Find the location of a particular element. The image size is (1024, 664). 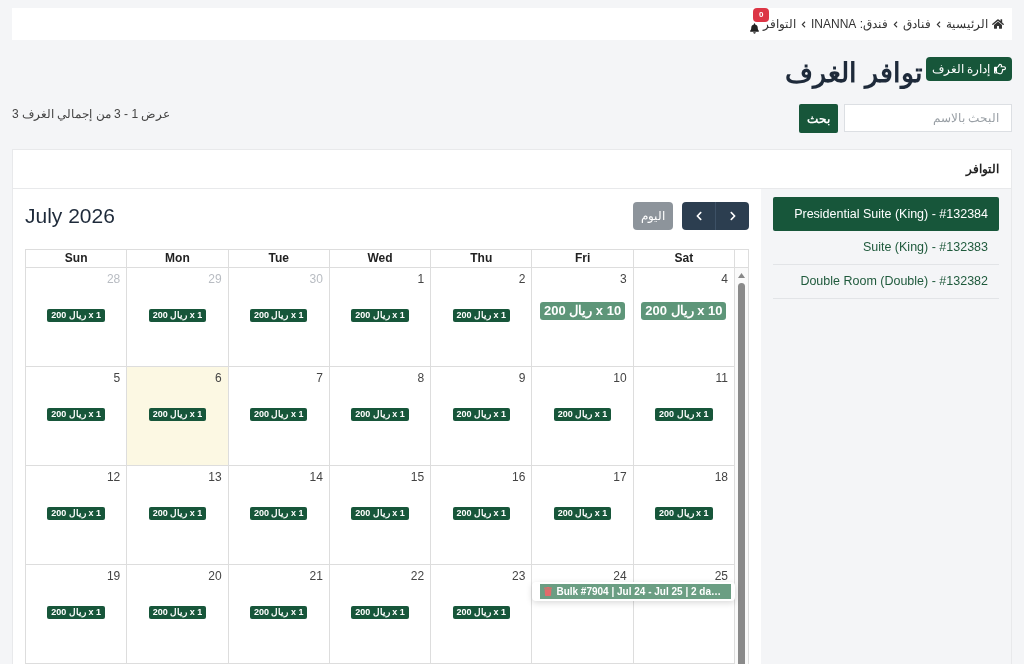

day-number: 3 is located at coordinates (624, 279).